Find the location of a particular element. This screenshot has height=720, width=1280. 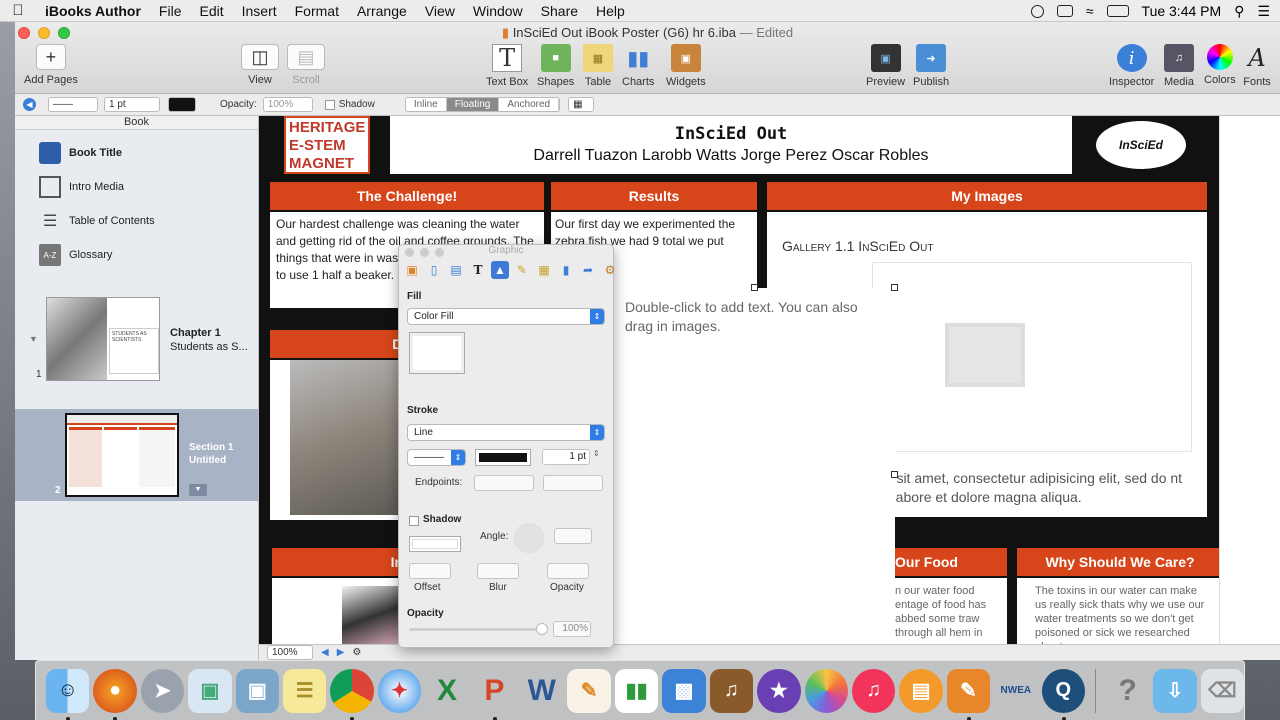

quicktime-tab-icon: ⚙ is located at coordinates (610, 270).